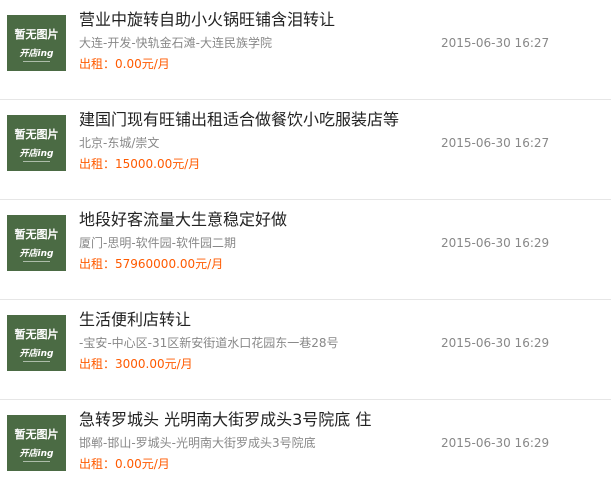 The height and width of the screenshot is (500, 611). I want to click on listing-title-link: 营业中旋转自助小火锅旺铺含泪转让, so click(207, 20).